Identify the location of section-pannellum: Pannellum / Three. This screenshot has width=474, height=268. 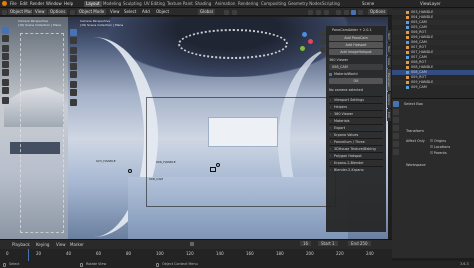
(356, 141).